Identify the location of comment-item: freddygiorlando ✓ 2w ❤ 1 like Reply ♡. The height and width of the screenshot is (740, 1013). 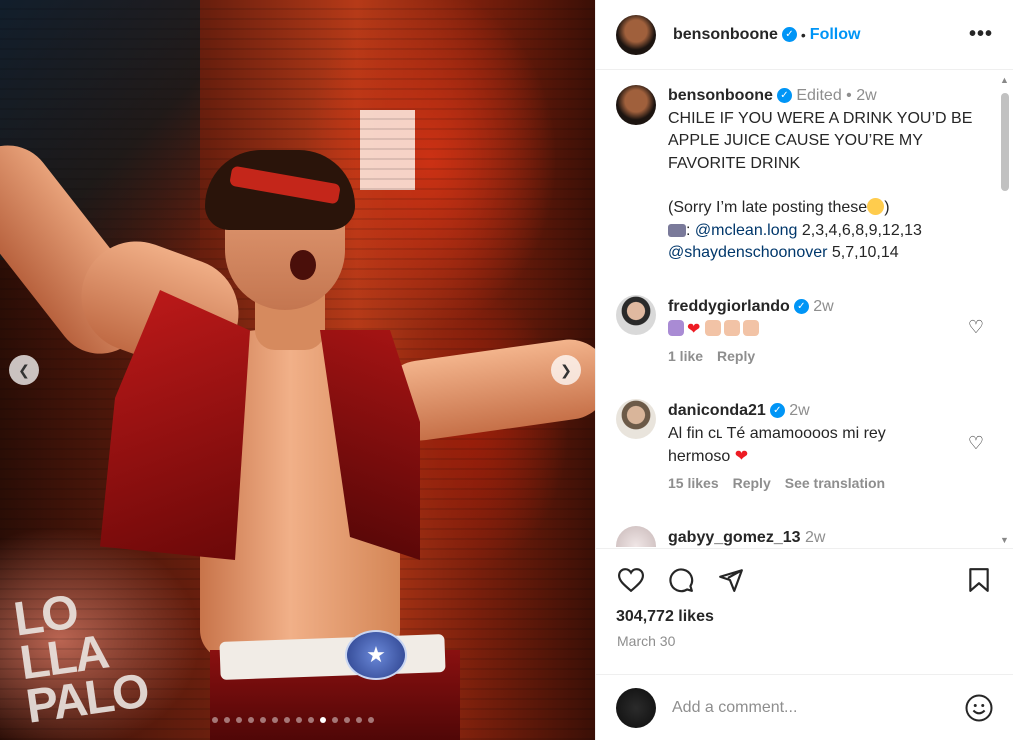
(801, 331).